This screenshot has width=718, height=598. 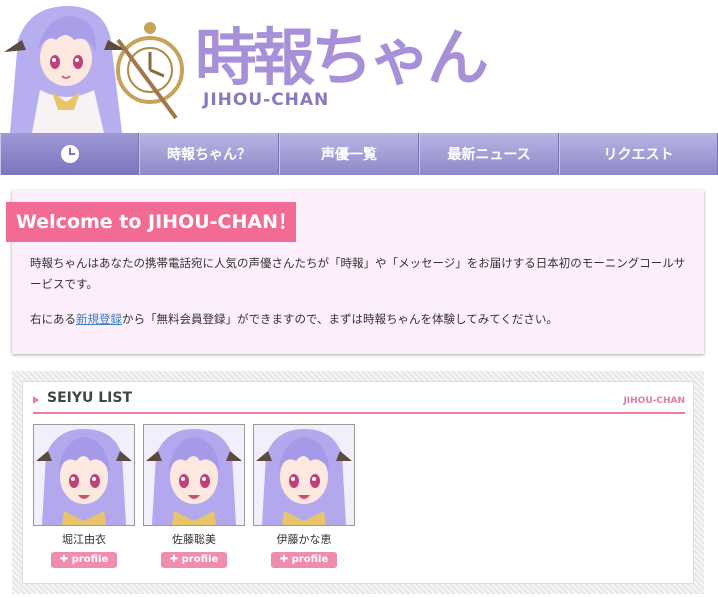 What do you see at coordinates (194, 539) in the screenshot?
I see `seiyu-name: 佐藤聡美` at bounding box center [194, 539].